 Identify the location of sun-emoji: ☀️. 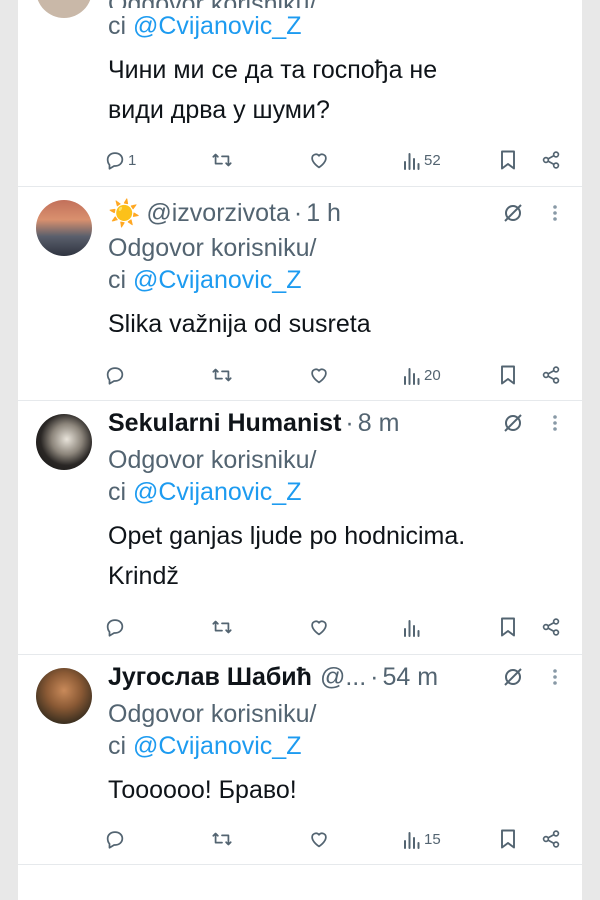
(124, 212).